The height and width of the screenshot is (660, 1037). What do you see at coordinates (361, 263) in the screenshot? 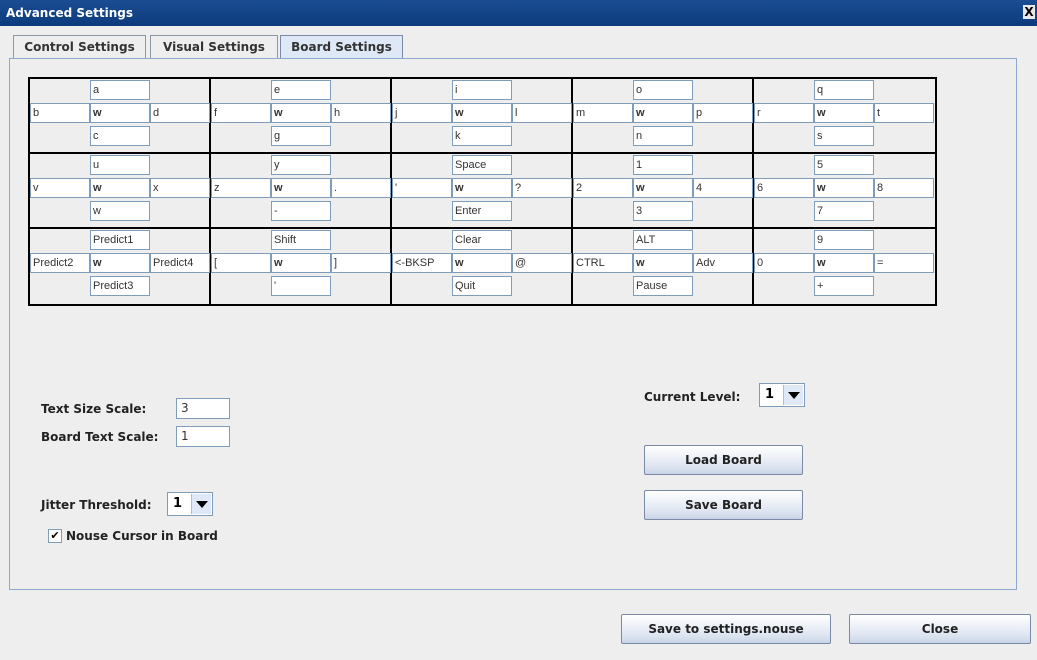
I see `board-key-field: ]` at bounding box center [361, 263].